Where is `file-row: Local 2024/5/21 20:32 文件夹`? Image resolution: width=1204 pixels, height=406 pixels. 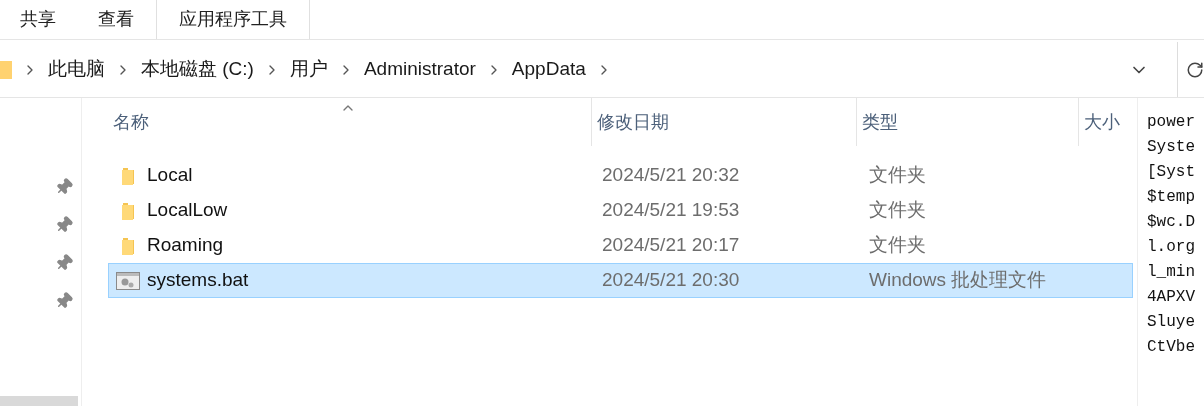 file-row: Local 2024/5/21 20:32 文件夹 is located at coordinates (620, 175).